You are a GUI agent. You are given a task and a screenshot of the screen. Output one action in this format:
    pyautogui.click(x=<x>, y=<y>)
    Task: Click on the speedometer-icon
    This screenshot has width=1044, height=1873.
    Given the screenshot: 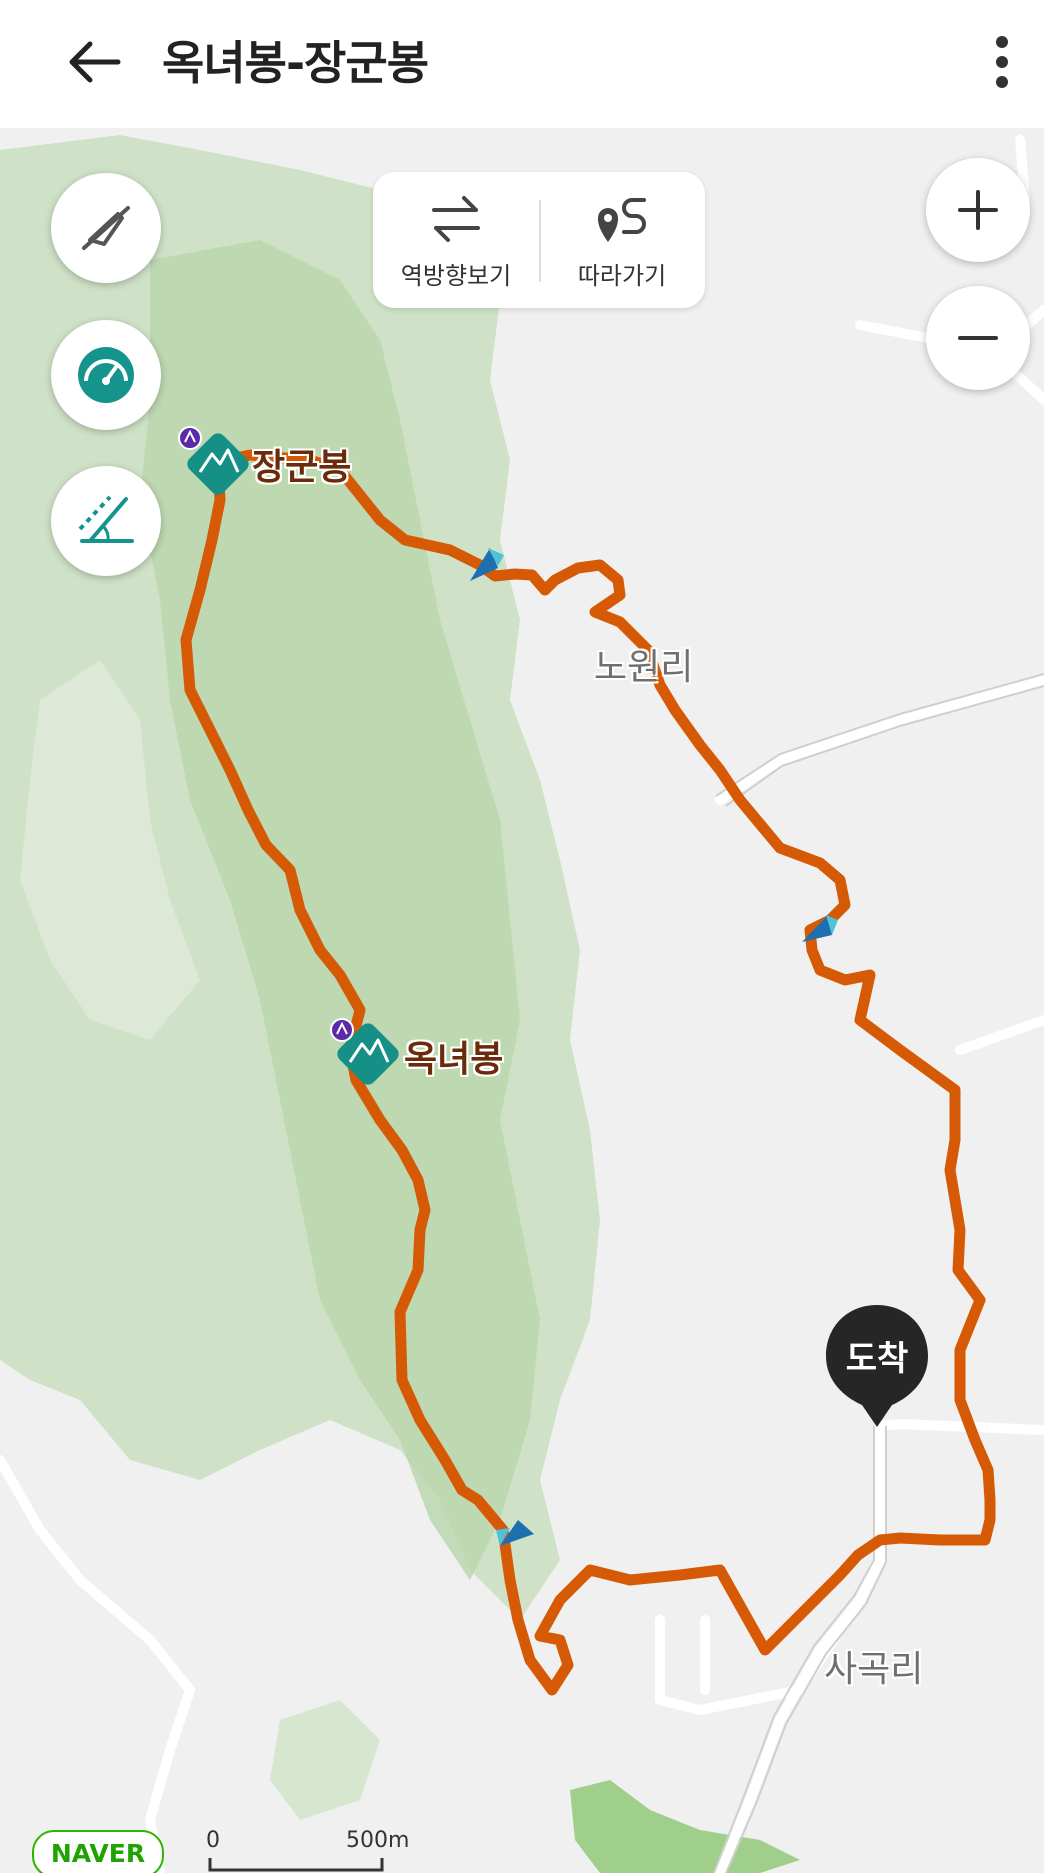 What is the action you would take?
    pyautogui.click(x=106, y=375)
    